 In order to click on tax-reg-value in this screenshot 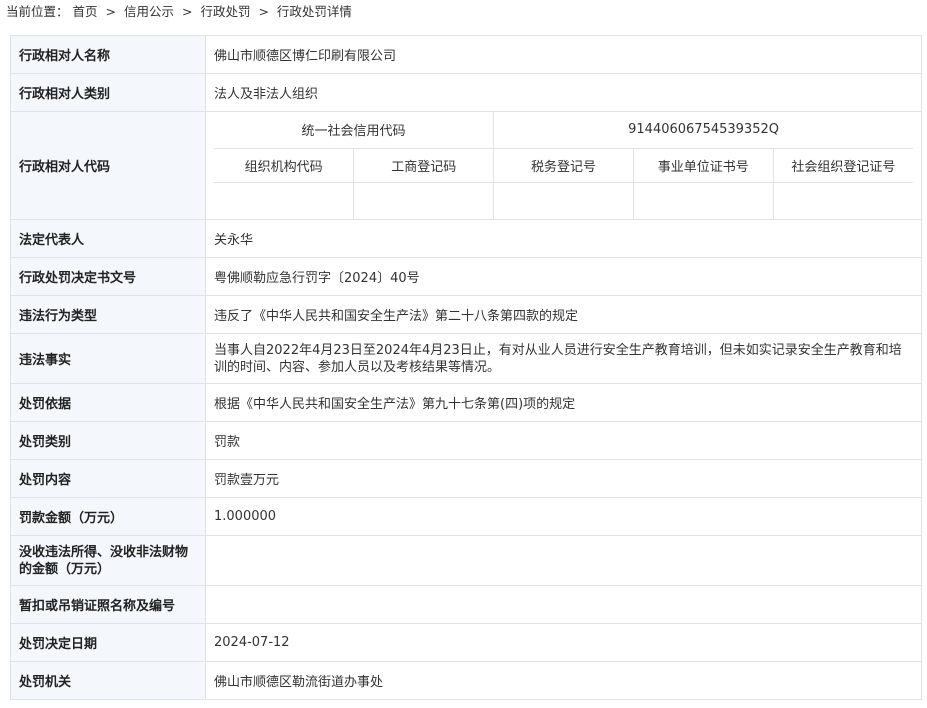, I will do `click(563, 200)`.